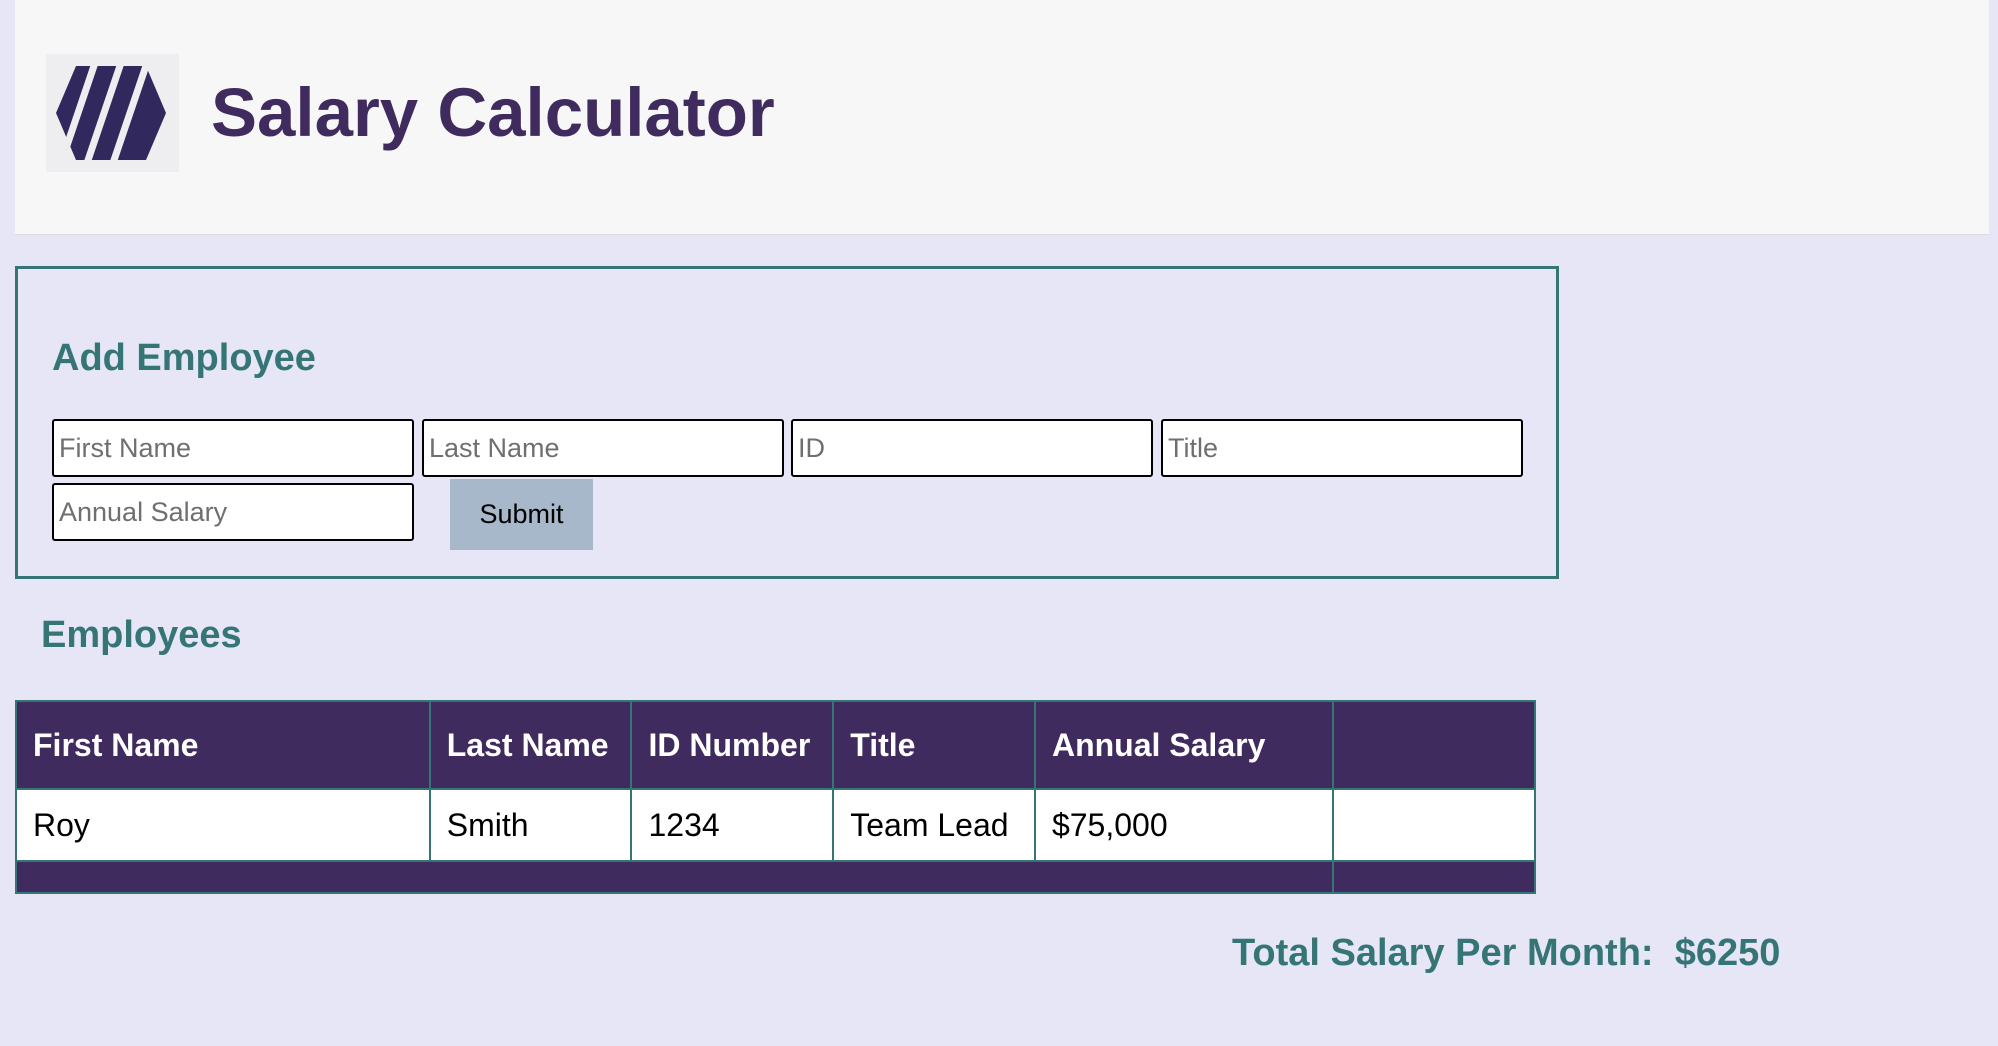 This screenshot has height=1046, width=1998. I want to click on column-header-id-number: ID Number, so click(732, 745).